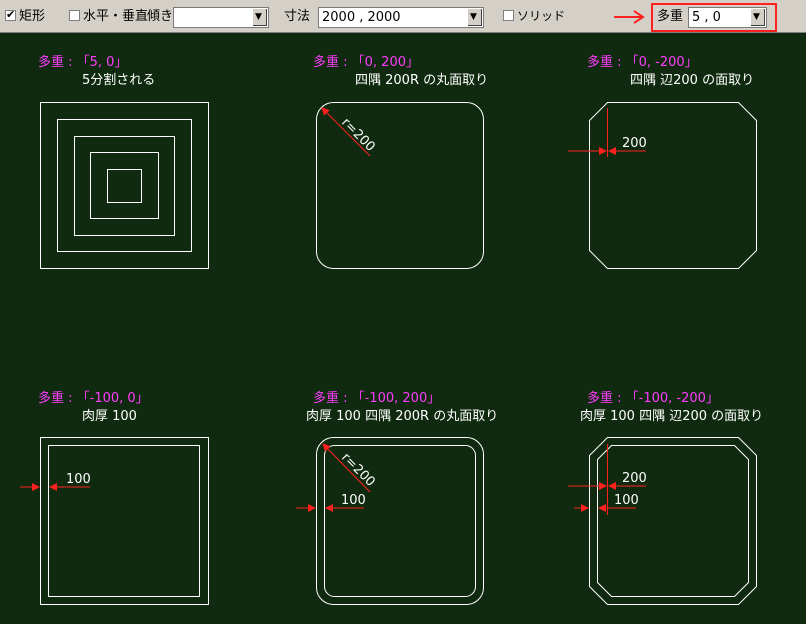  What do you see at coordinates (692, 80) in the screenshot?
I see `example-3-desc: 四隅 辺200 の面取り` at bounding box center [692, 80].